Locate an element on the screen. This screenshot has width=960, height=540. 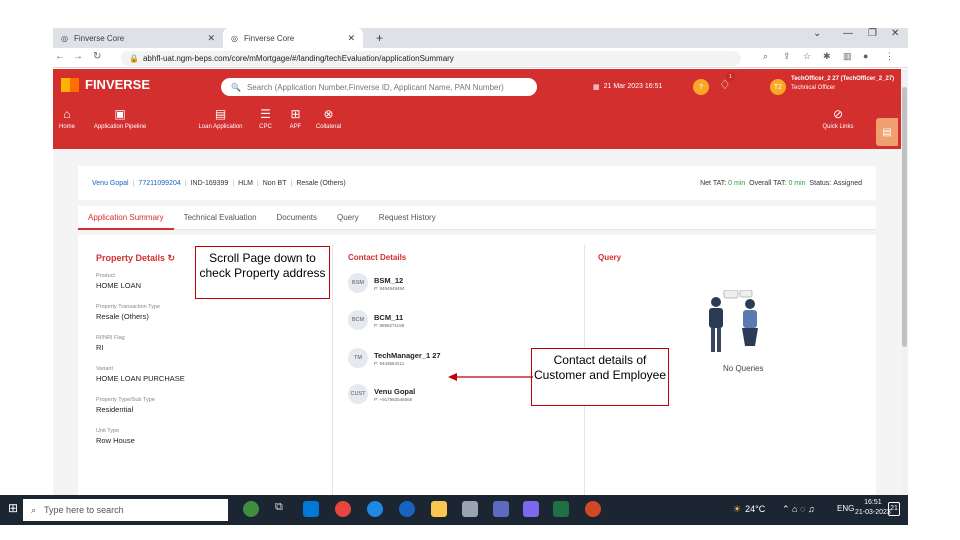
sidepanel-icon: ▥ is located at coordinates (847, 56).